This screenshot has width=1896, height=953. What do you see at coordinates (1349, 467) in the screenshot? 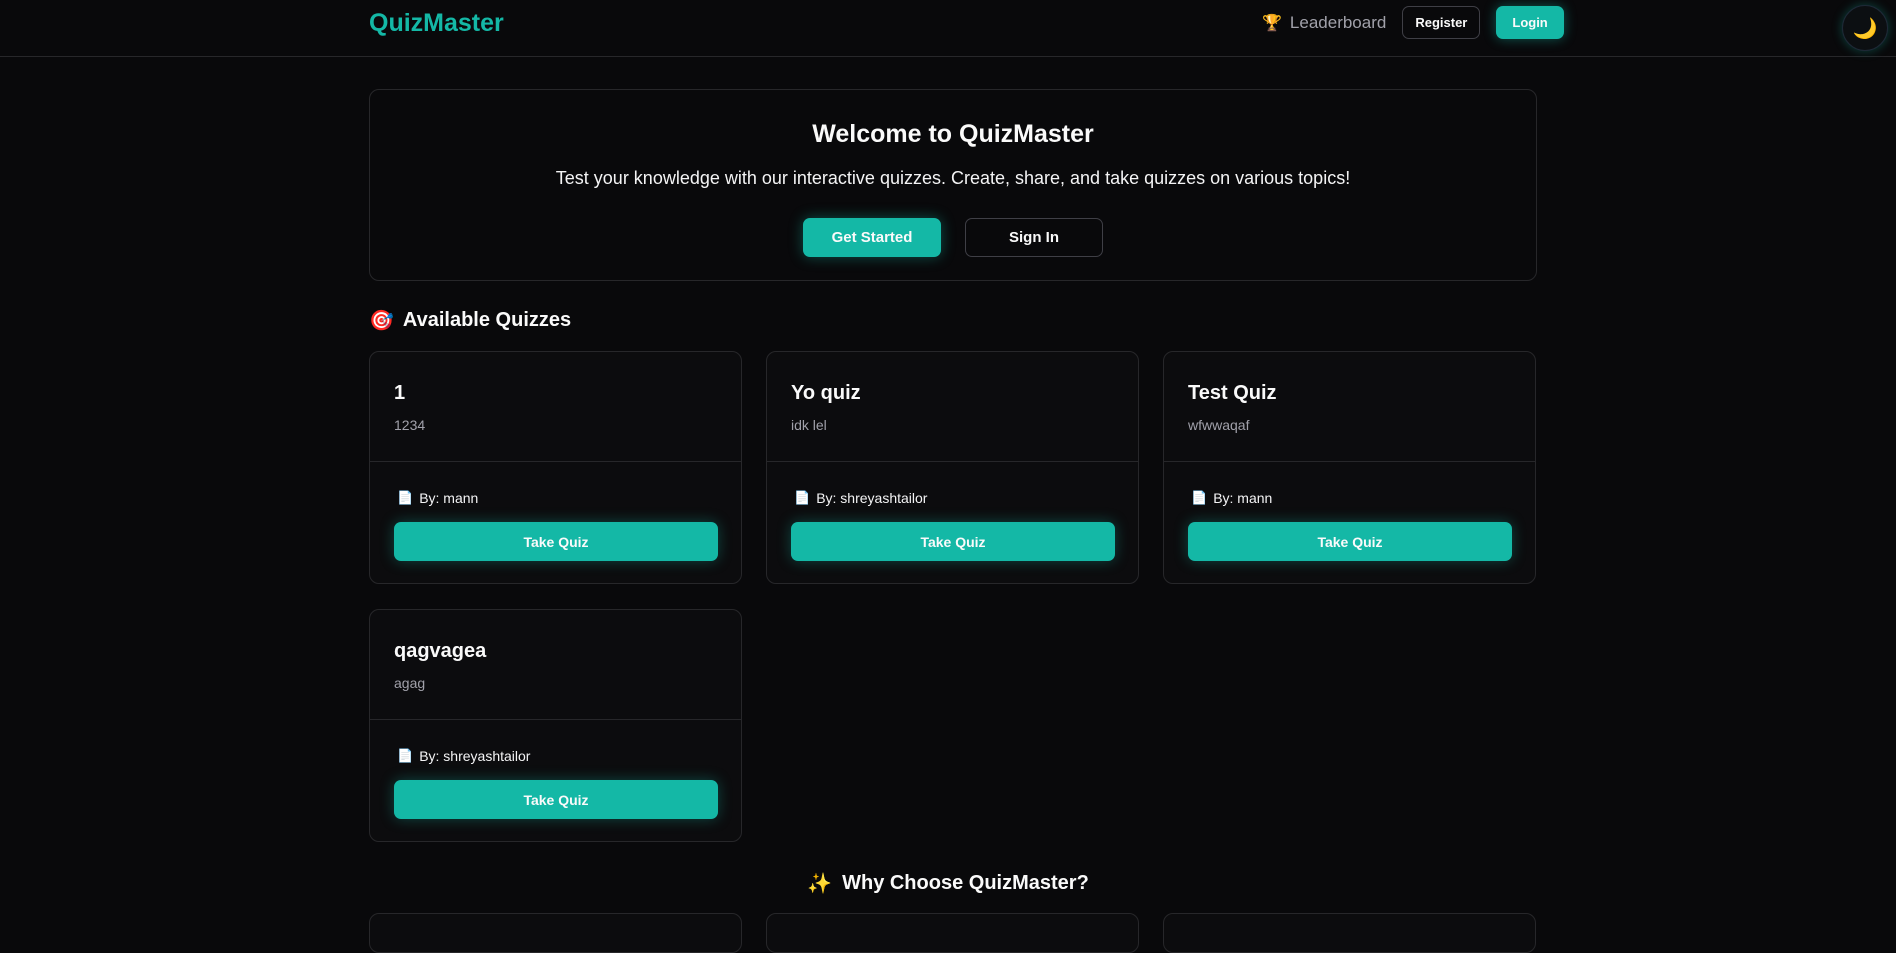
I see `quiz-card: Test Quiz wfwwaqaf 📄 By: mann Take Quiz` at bounding box center [1349, 467].